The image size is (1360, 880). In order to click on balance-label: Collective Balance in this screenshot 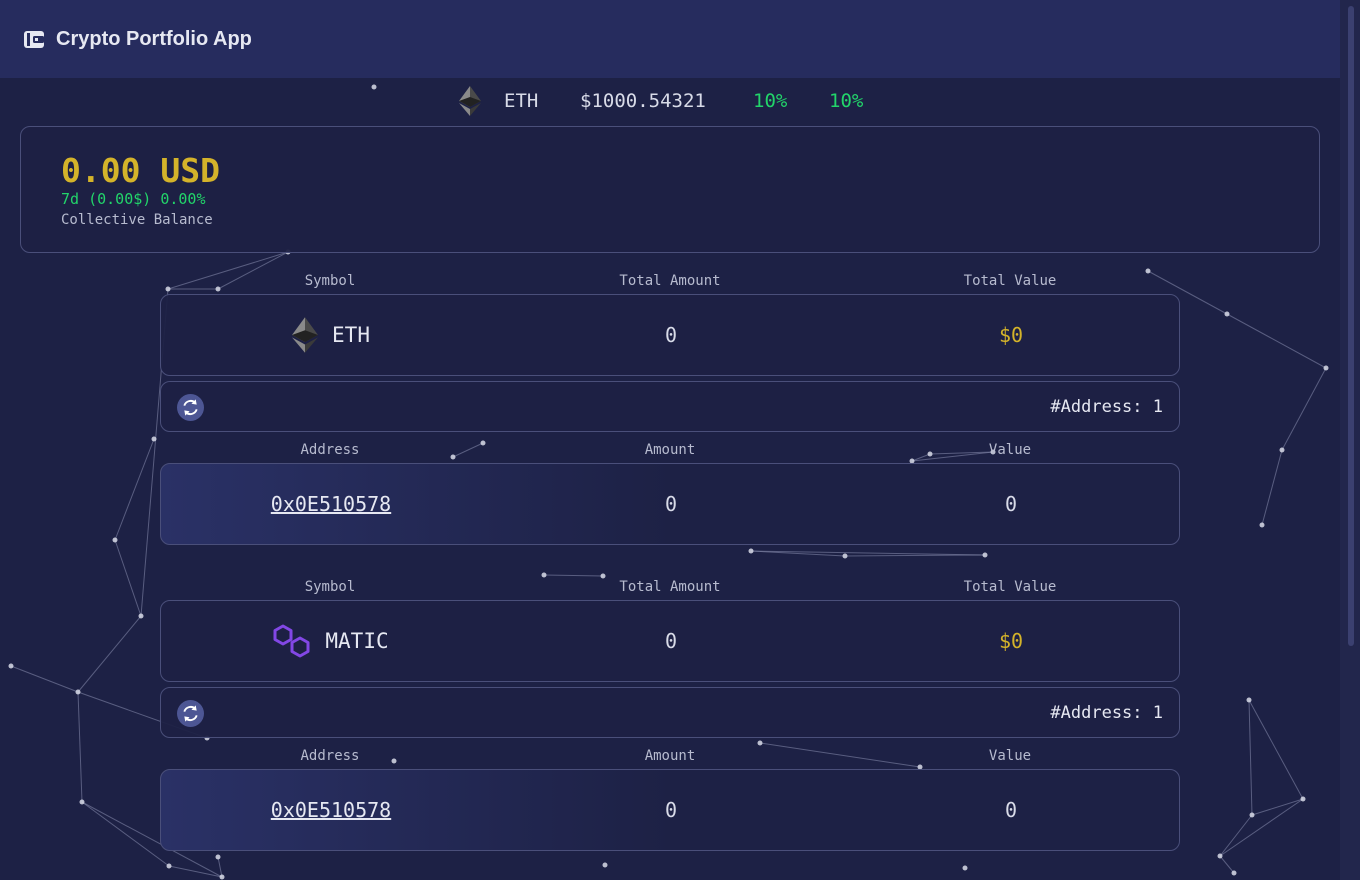, I will do `click(137, 220)`.